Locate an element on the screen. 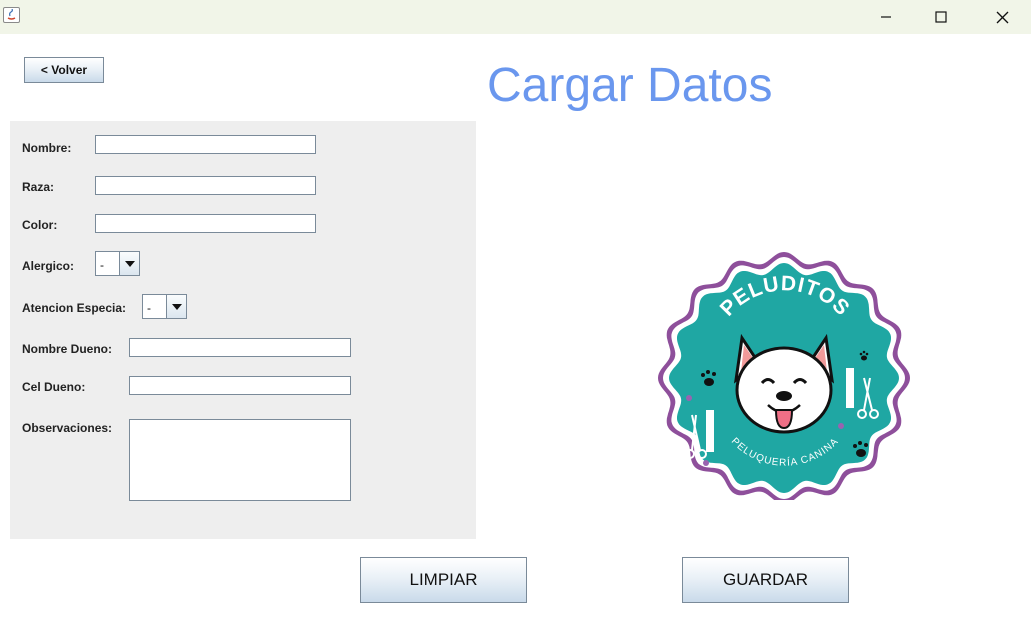  color-label: Color: is located at coordinates (40, 225).